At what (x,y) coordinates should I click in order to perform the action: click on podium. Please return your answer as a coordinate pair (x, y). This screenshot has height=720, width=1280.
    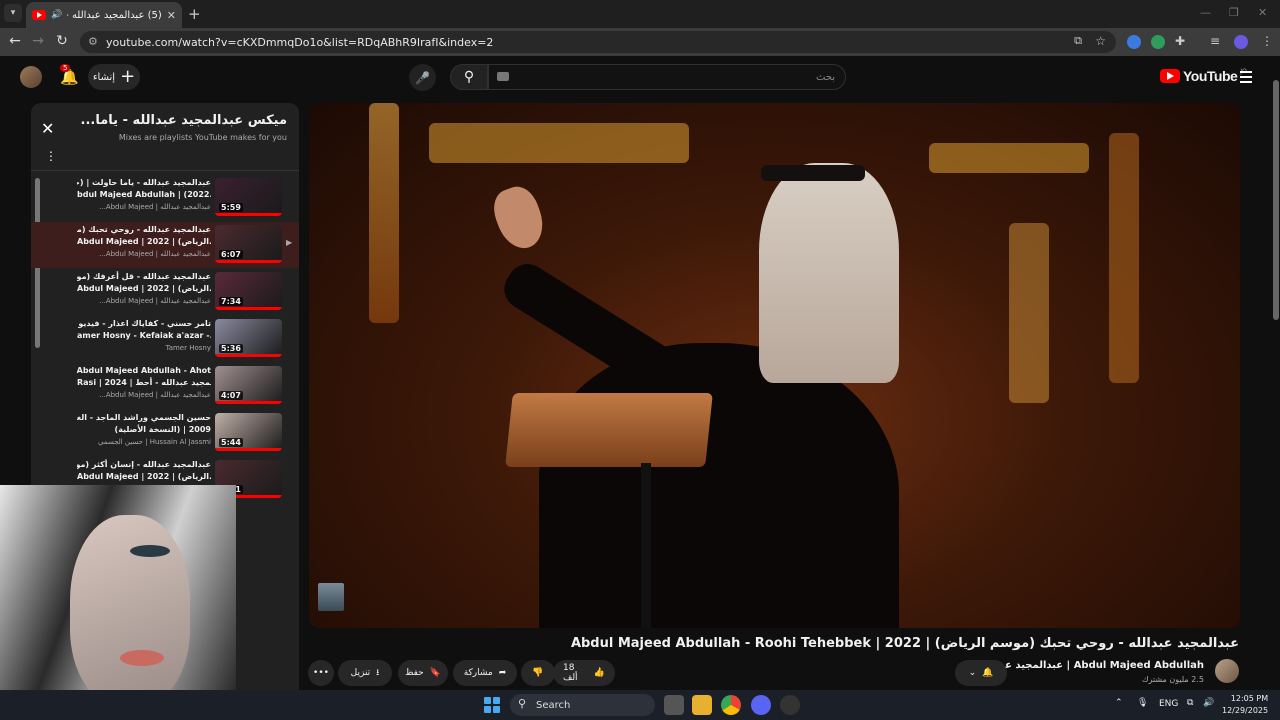
    Looking at the image, I should click on (609, 430).